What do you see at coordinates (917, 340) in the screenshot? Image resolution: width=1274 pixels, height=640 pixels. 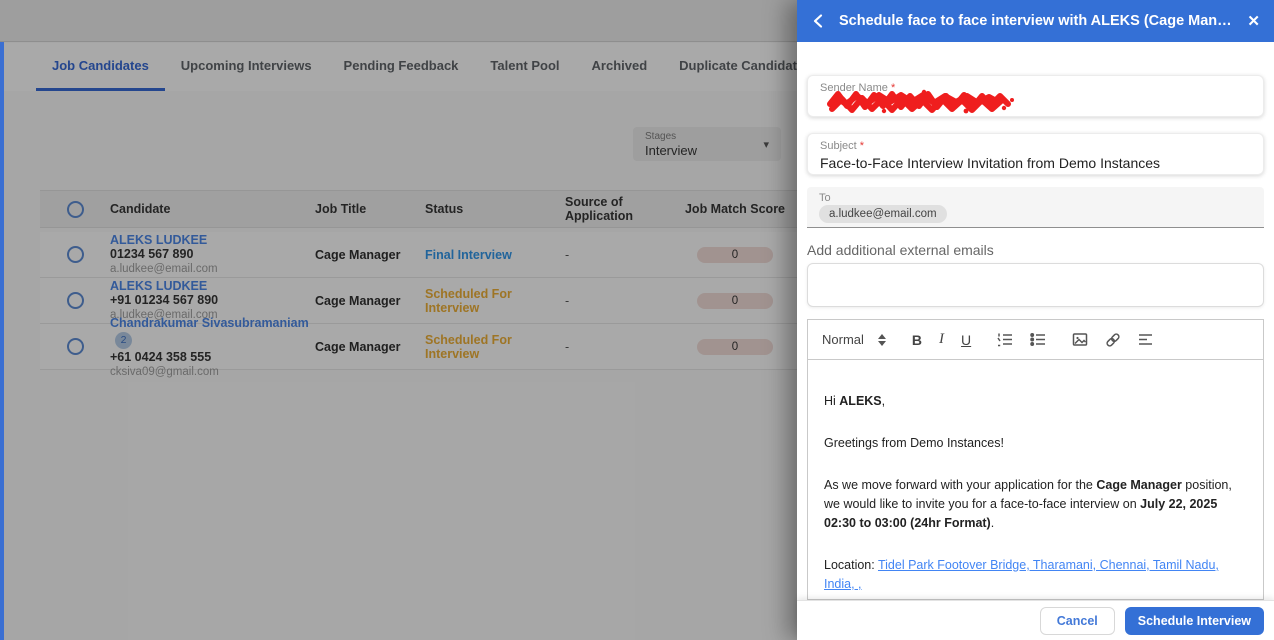 I see `bold-icon: B` at bounding box center [917, 340].